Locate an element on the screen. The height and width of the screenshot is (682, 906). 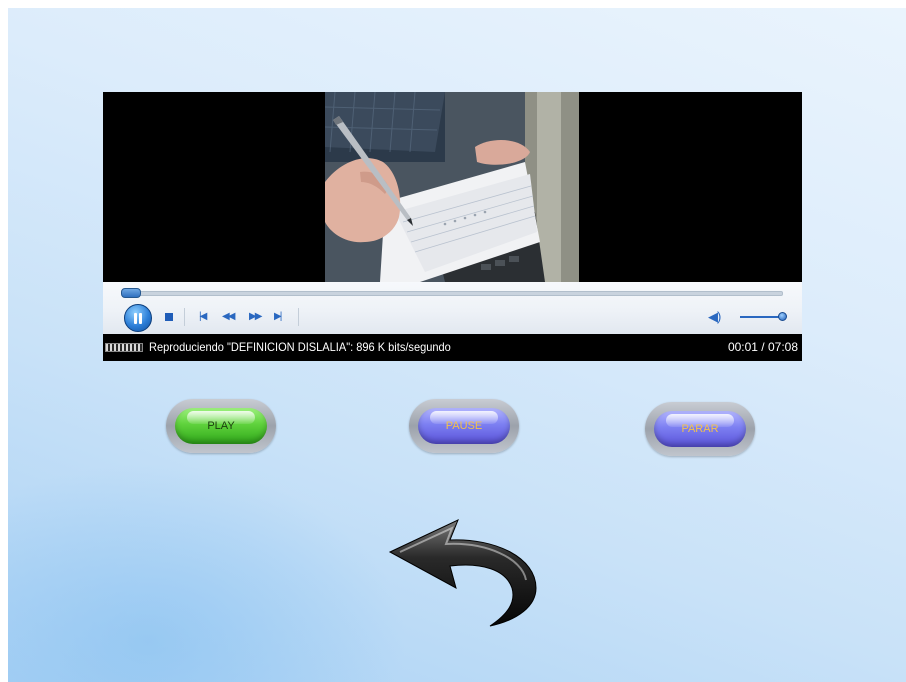
pause-button: PAUSE is located at coordinates (464, 426).